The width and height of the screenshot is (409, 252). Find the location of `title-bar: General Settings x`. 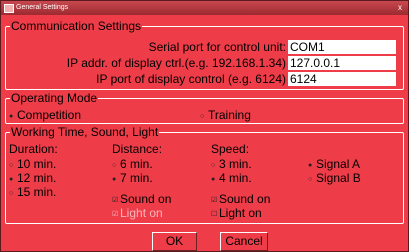

title-bar: General Settings x is located at coordinates (204, 8).